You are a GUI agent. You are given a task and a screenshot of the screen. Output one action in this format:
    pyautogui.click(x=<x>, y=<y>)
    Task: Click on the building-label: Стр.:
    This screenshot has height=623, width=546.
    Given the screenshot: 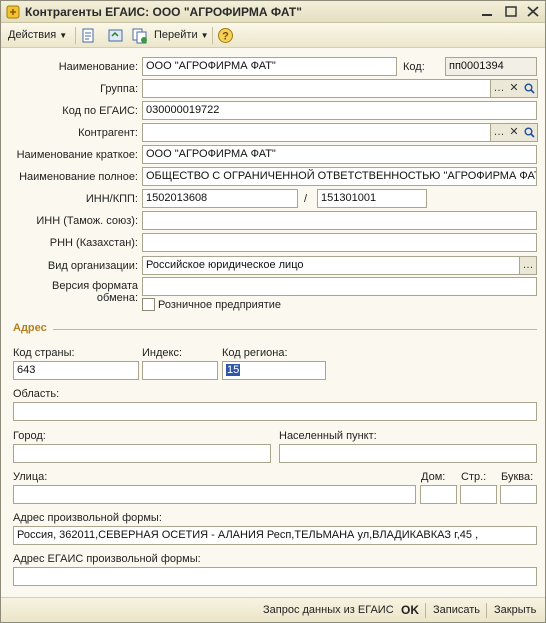 What is the action you would take?
    pyautogui.click(x=474, y=477)
    